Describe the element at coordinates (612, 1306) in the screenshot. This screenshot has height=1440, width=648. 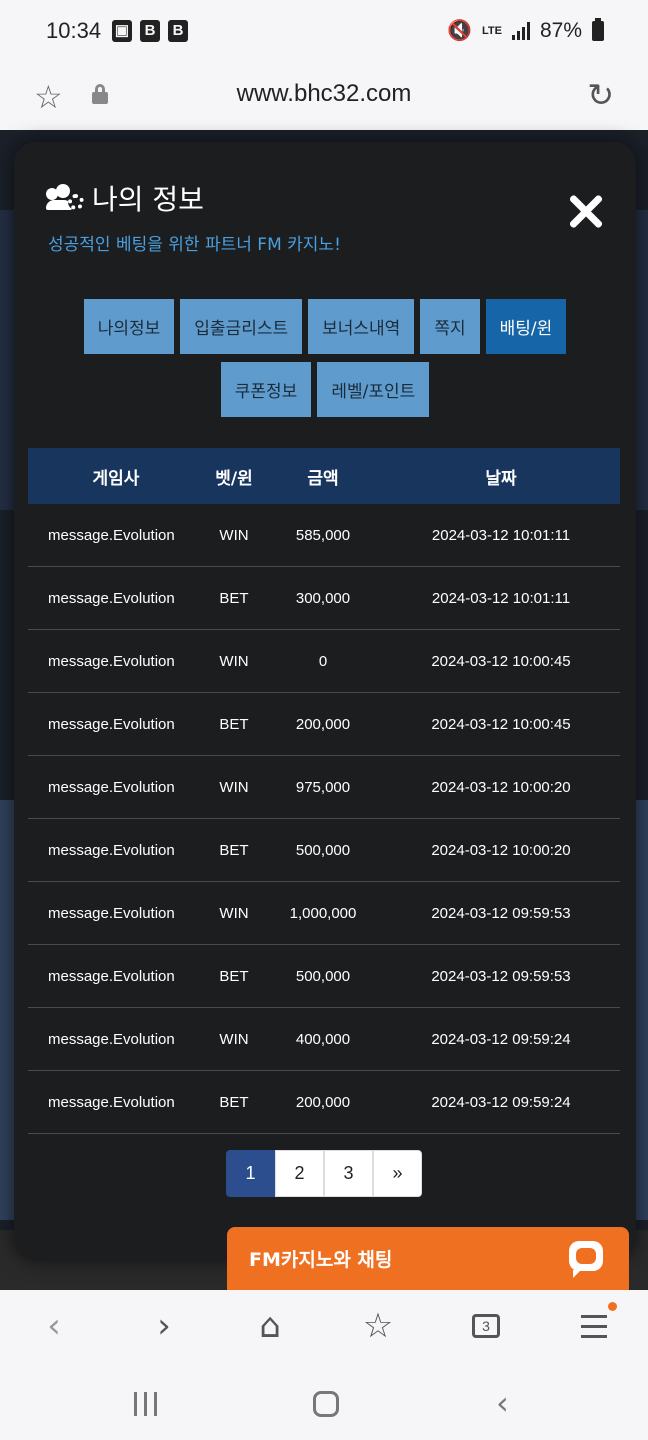
I see `notification-dot` at that location.